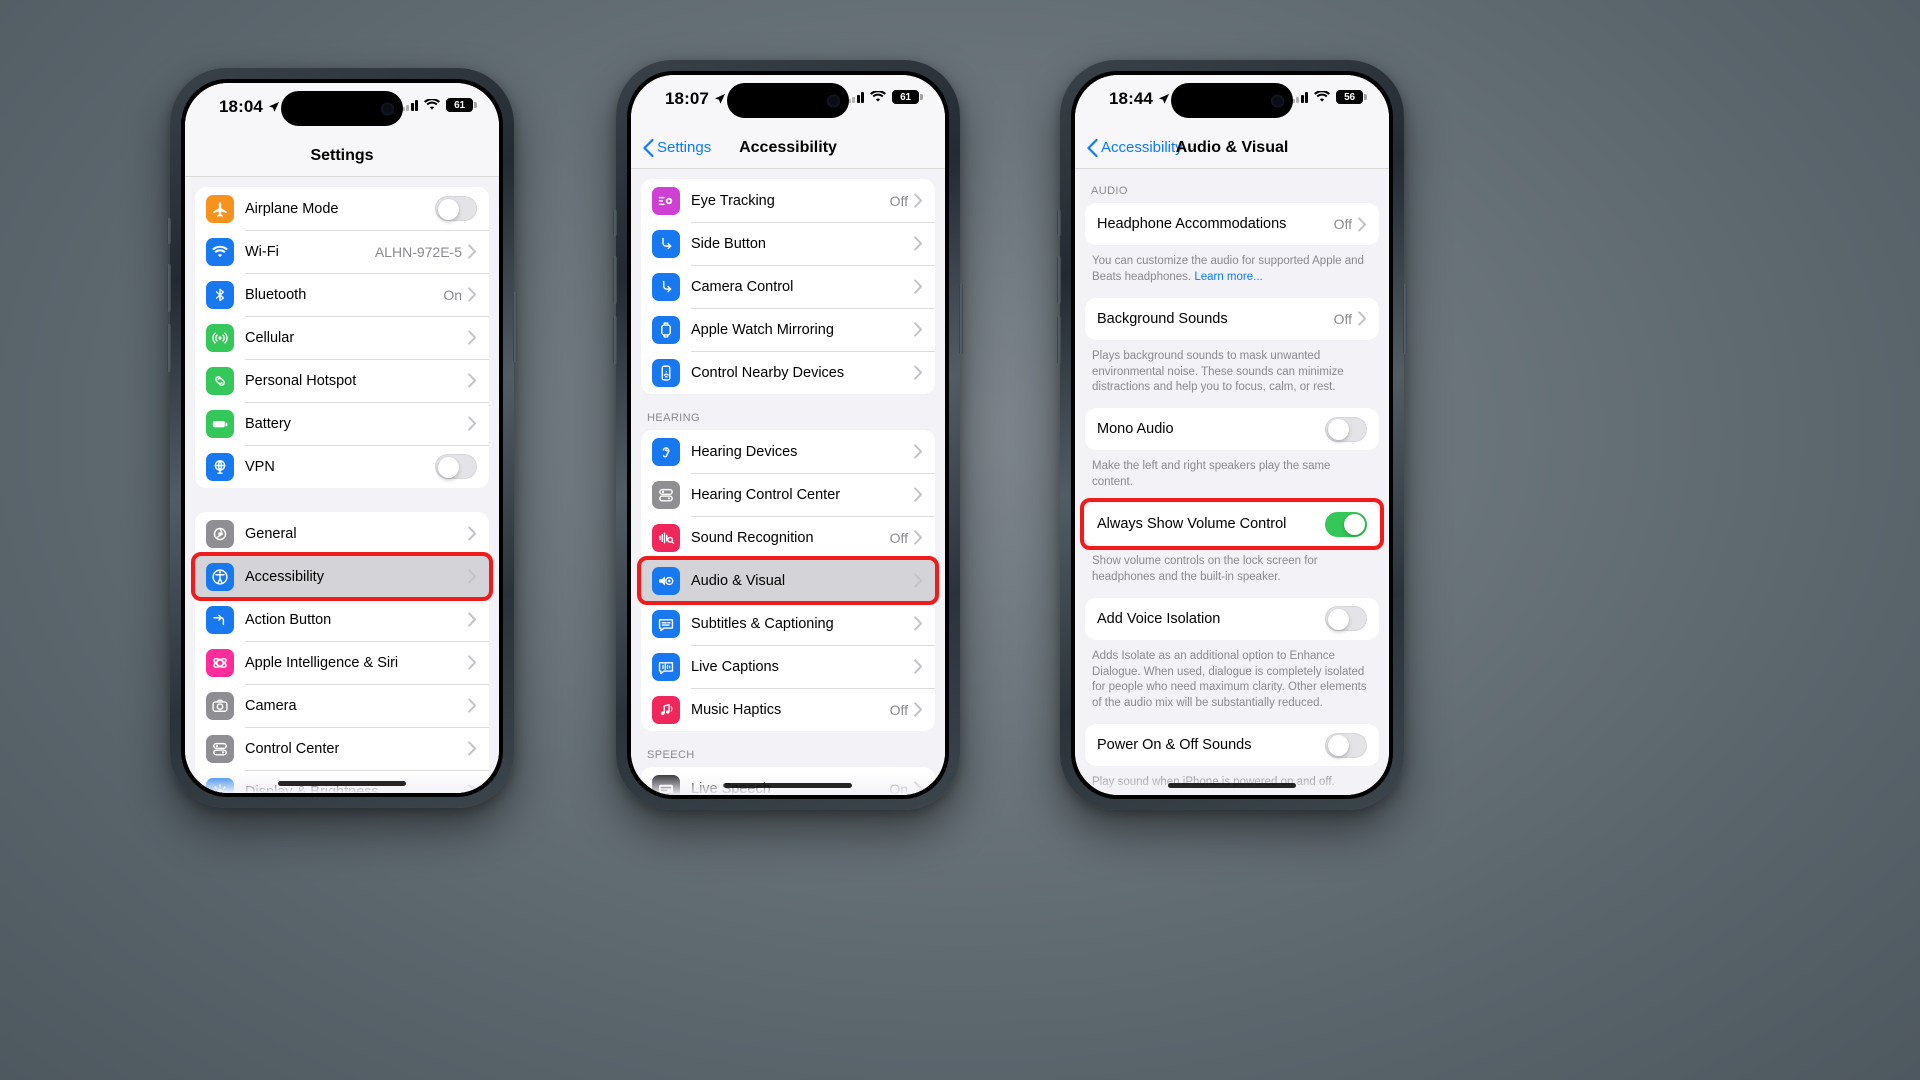  What do you see at coordinates (788, 200) in the screenshot?
I see `list-item-eye-tracking: Eye Tracking Off` at bounding box center [788, 200].